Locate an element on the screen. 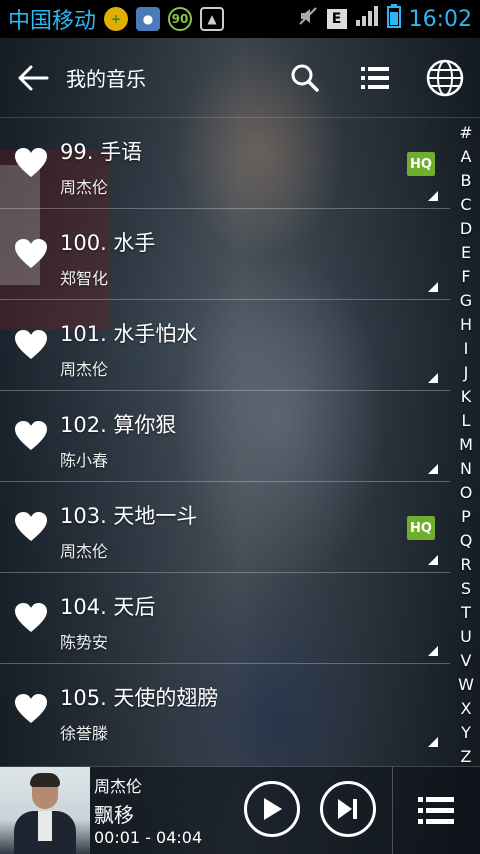  song-title: 105. 天使的翅膀 is located at coordinates (139, 698).